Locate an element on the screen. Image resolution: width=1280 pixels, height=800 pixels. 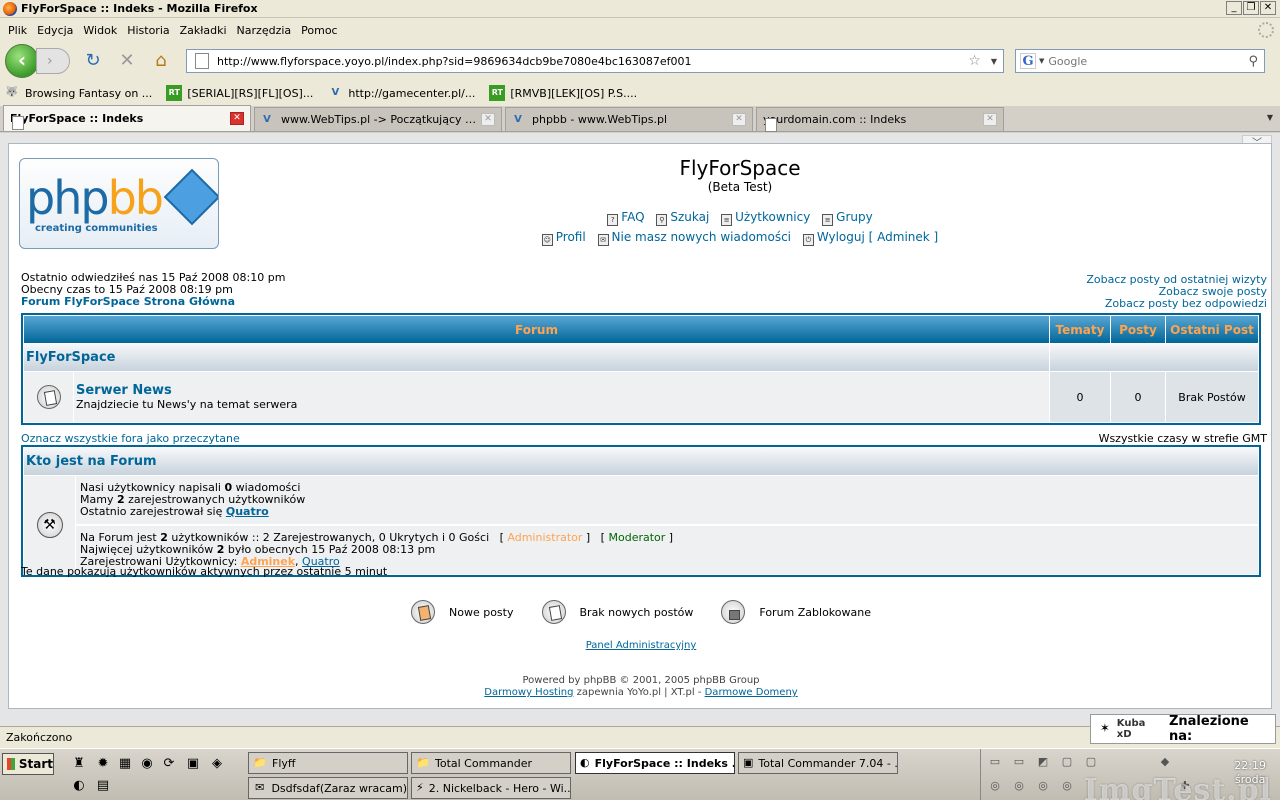
engine-dropdown-icon: ▼ is located at coordinates (1041, 61).